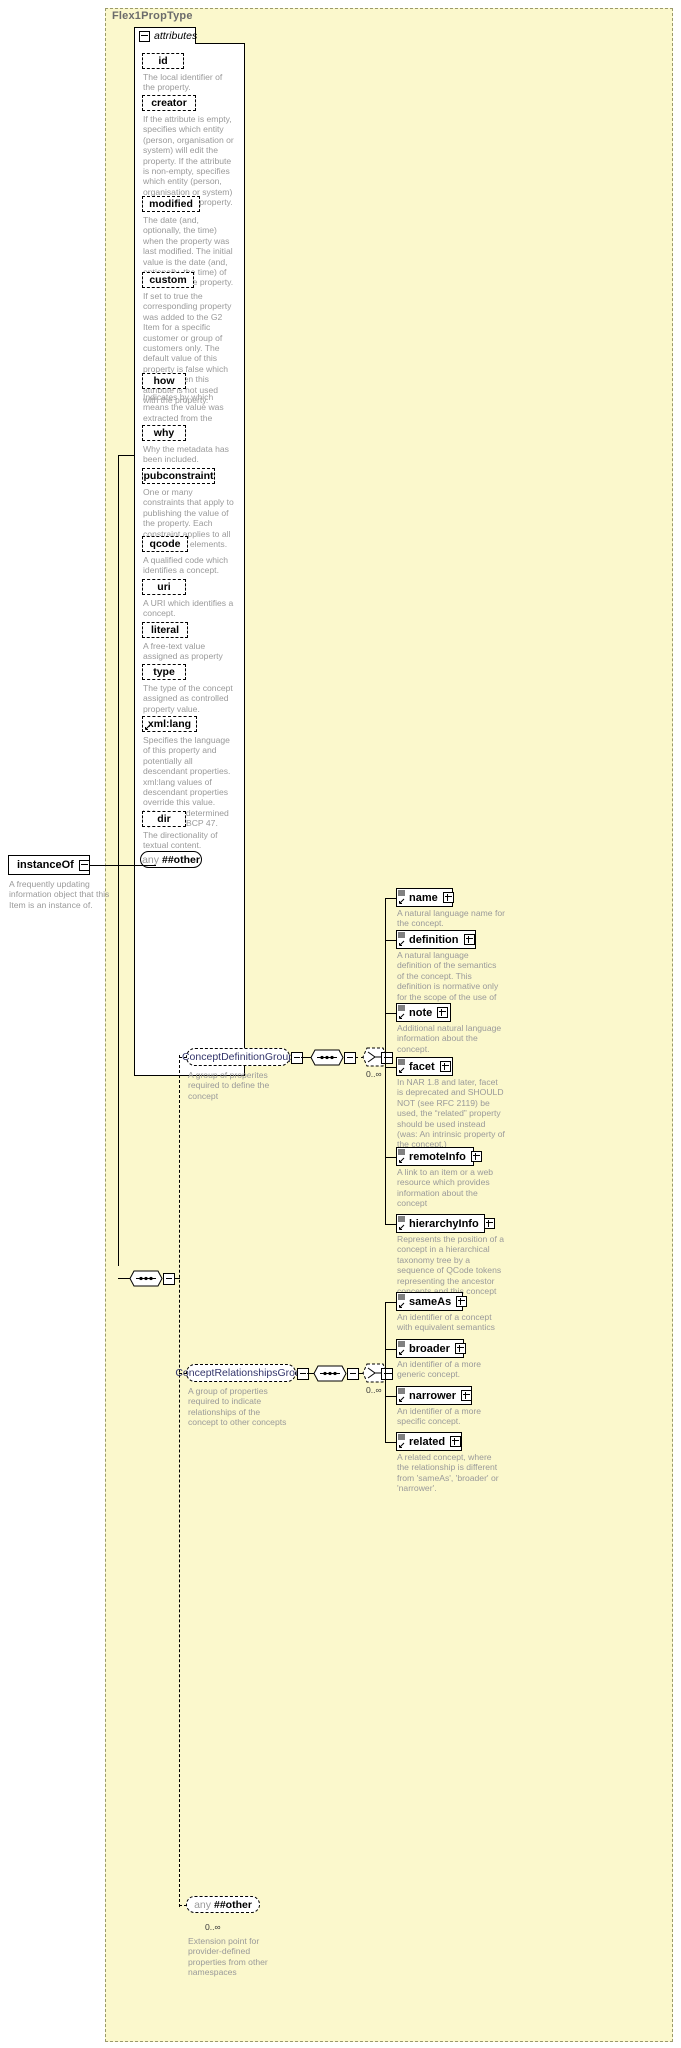  What do you see at coordinates (177, 1278) in the screenshot?
I see `tree-spine-stub` at bounding box center [177, 1278].